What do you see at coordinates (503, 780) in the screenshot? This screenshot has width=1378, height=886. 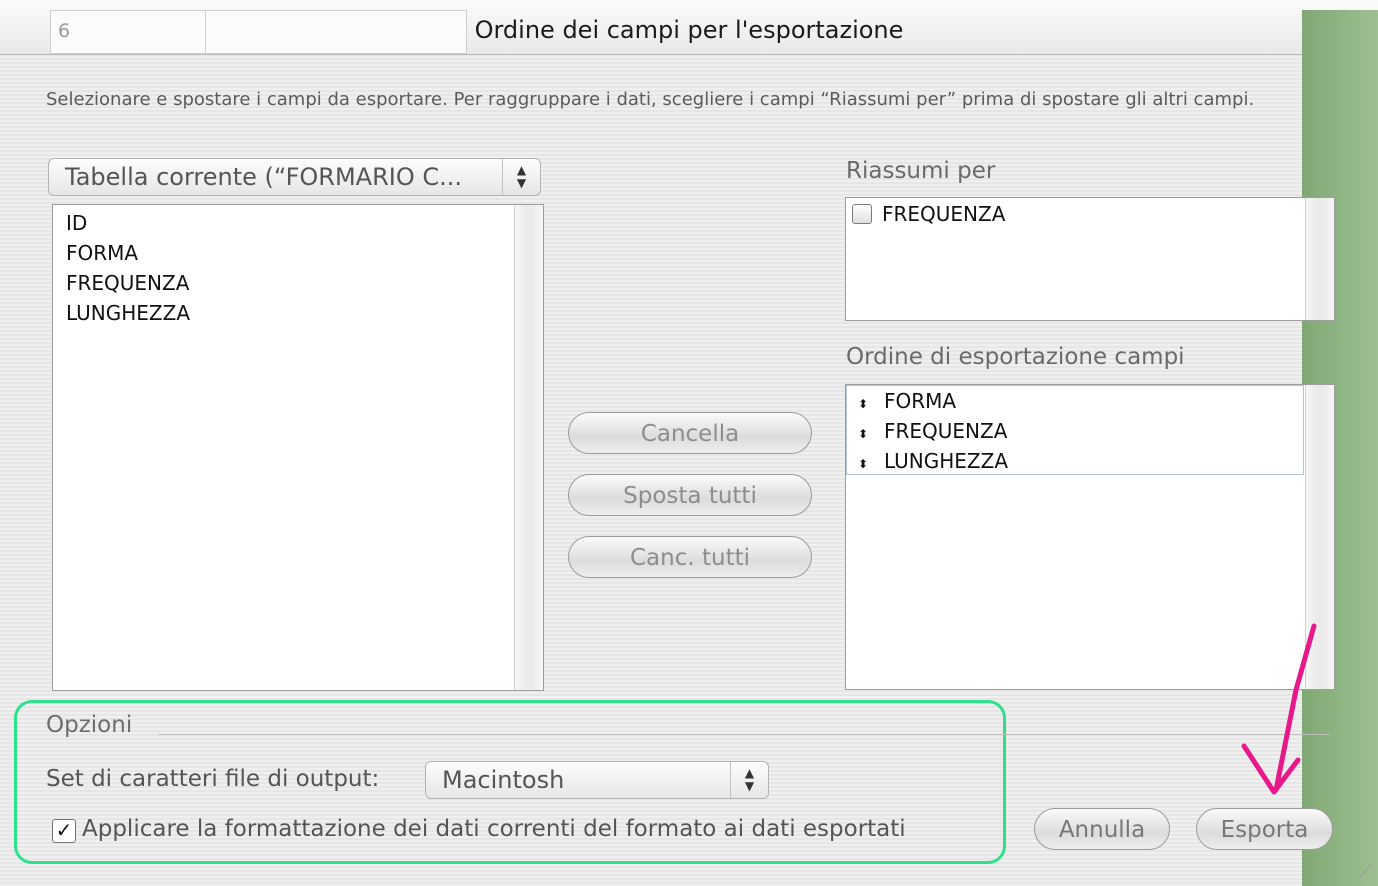 I see `charset-popup-value: Macintosh` at bounding box center [503, 780].